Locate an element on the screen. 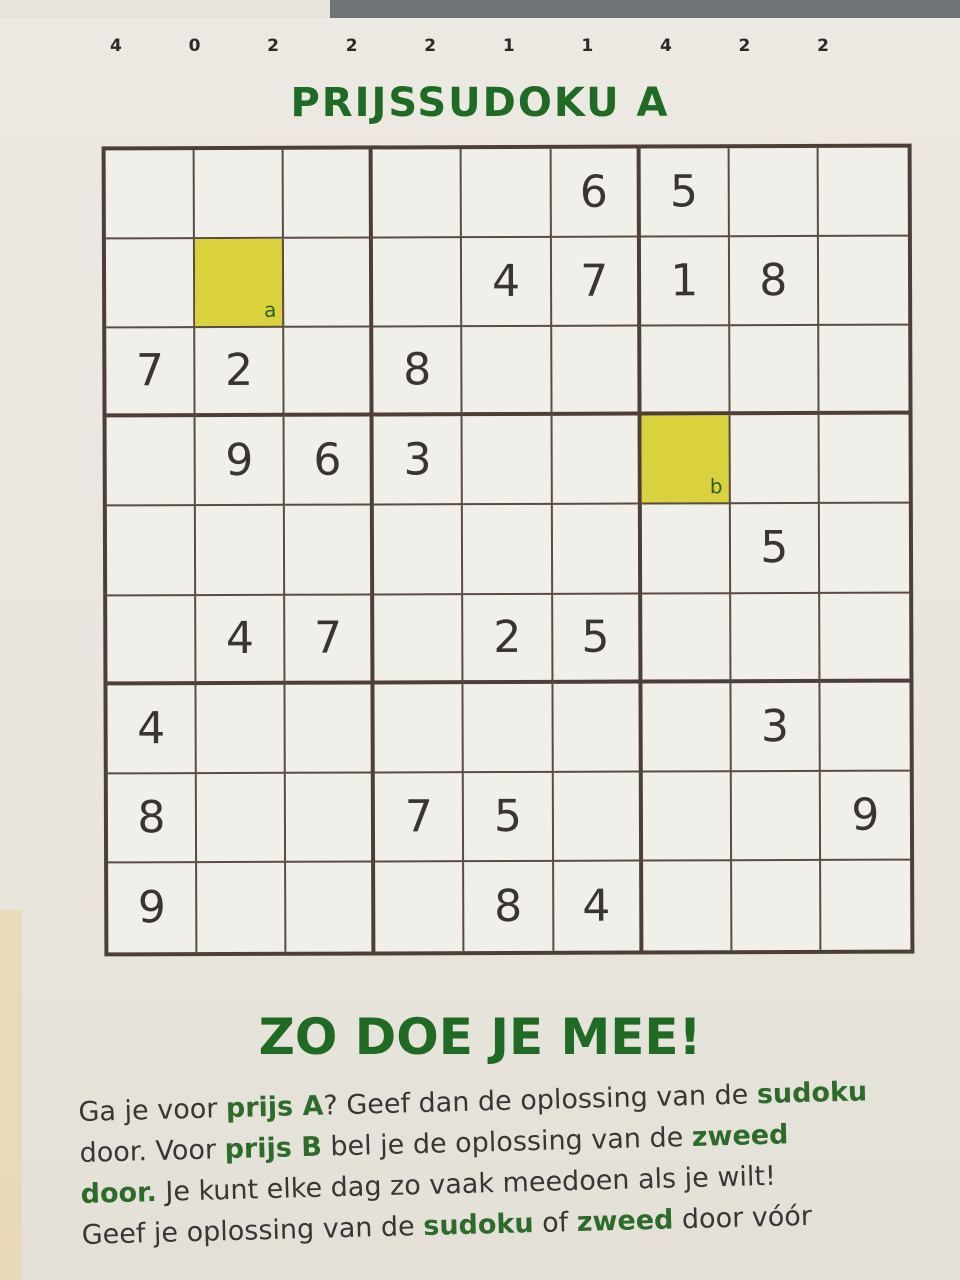 This screenshot has width=960, height=1280. cell-digit: 5 is located at coordinates (508, 816).